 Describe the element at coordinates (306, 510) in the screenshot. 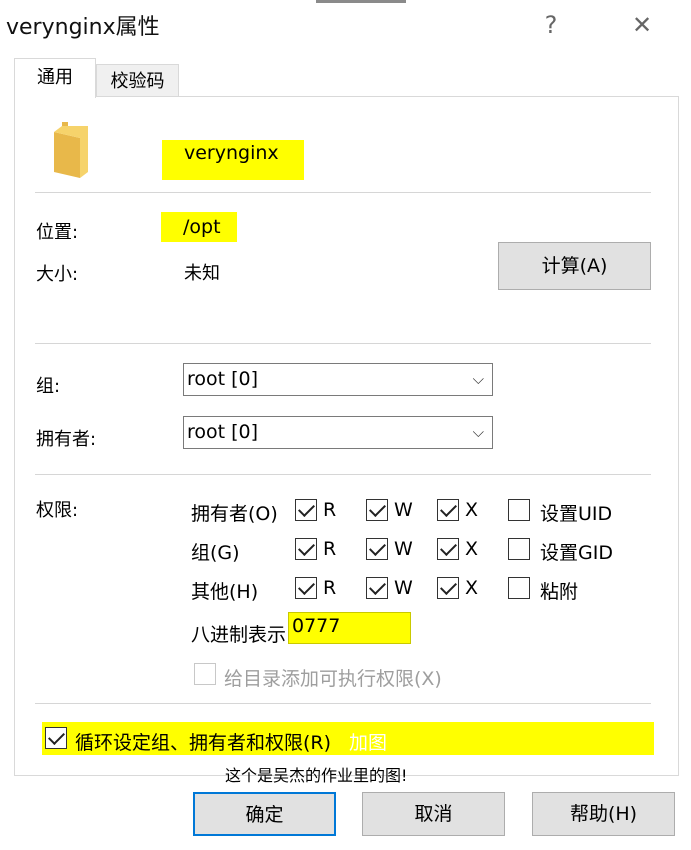

I see `perm-owner-r-checkbox` at that location.